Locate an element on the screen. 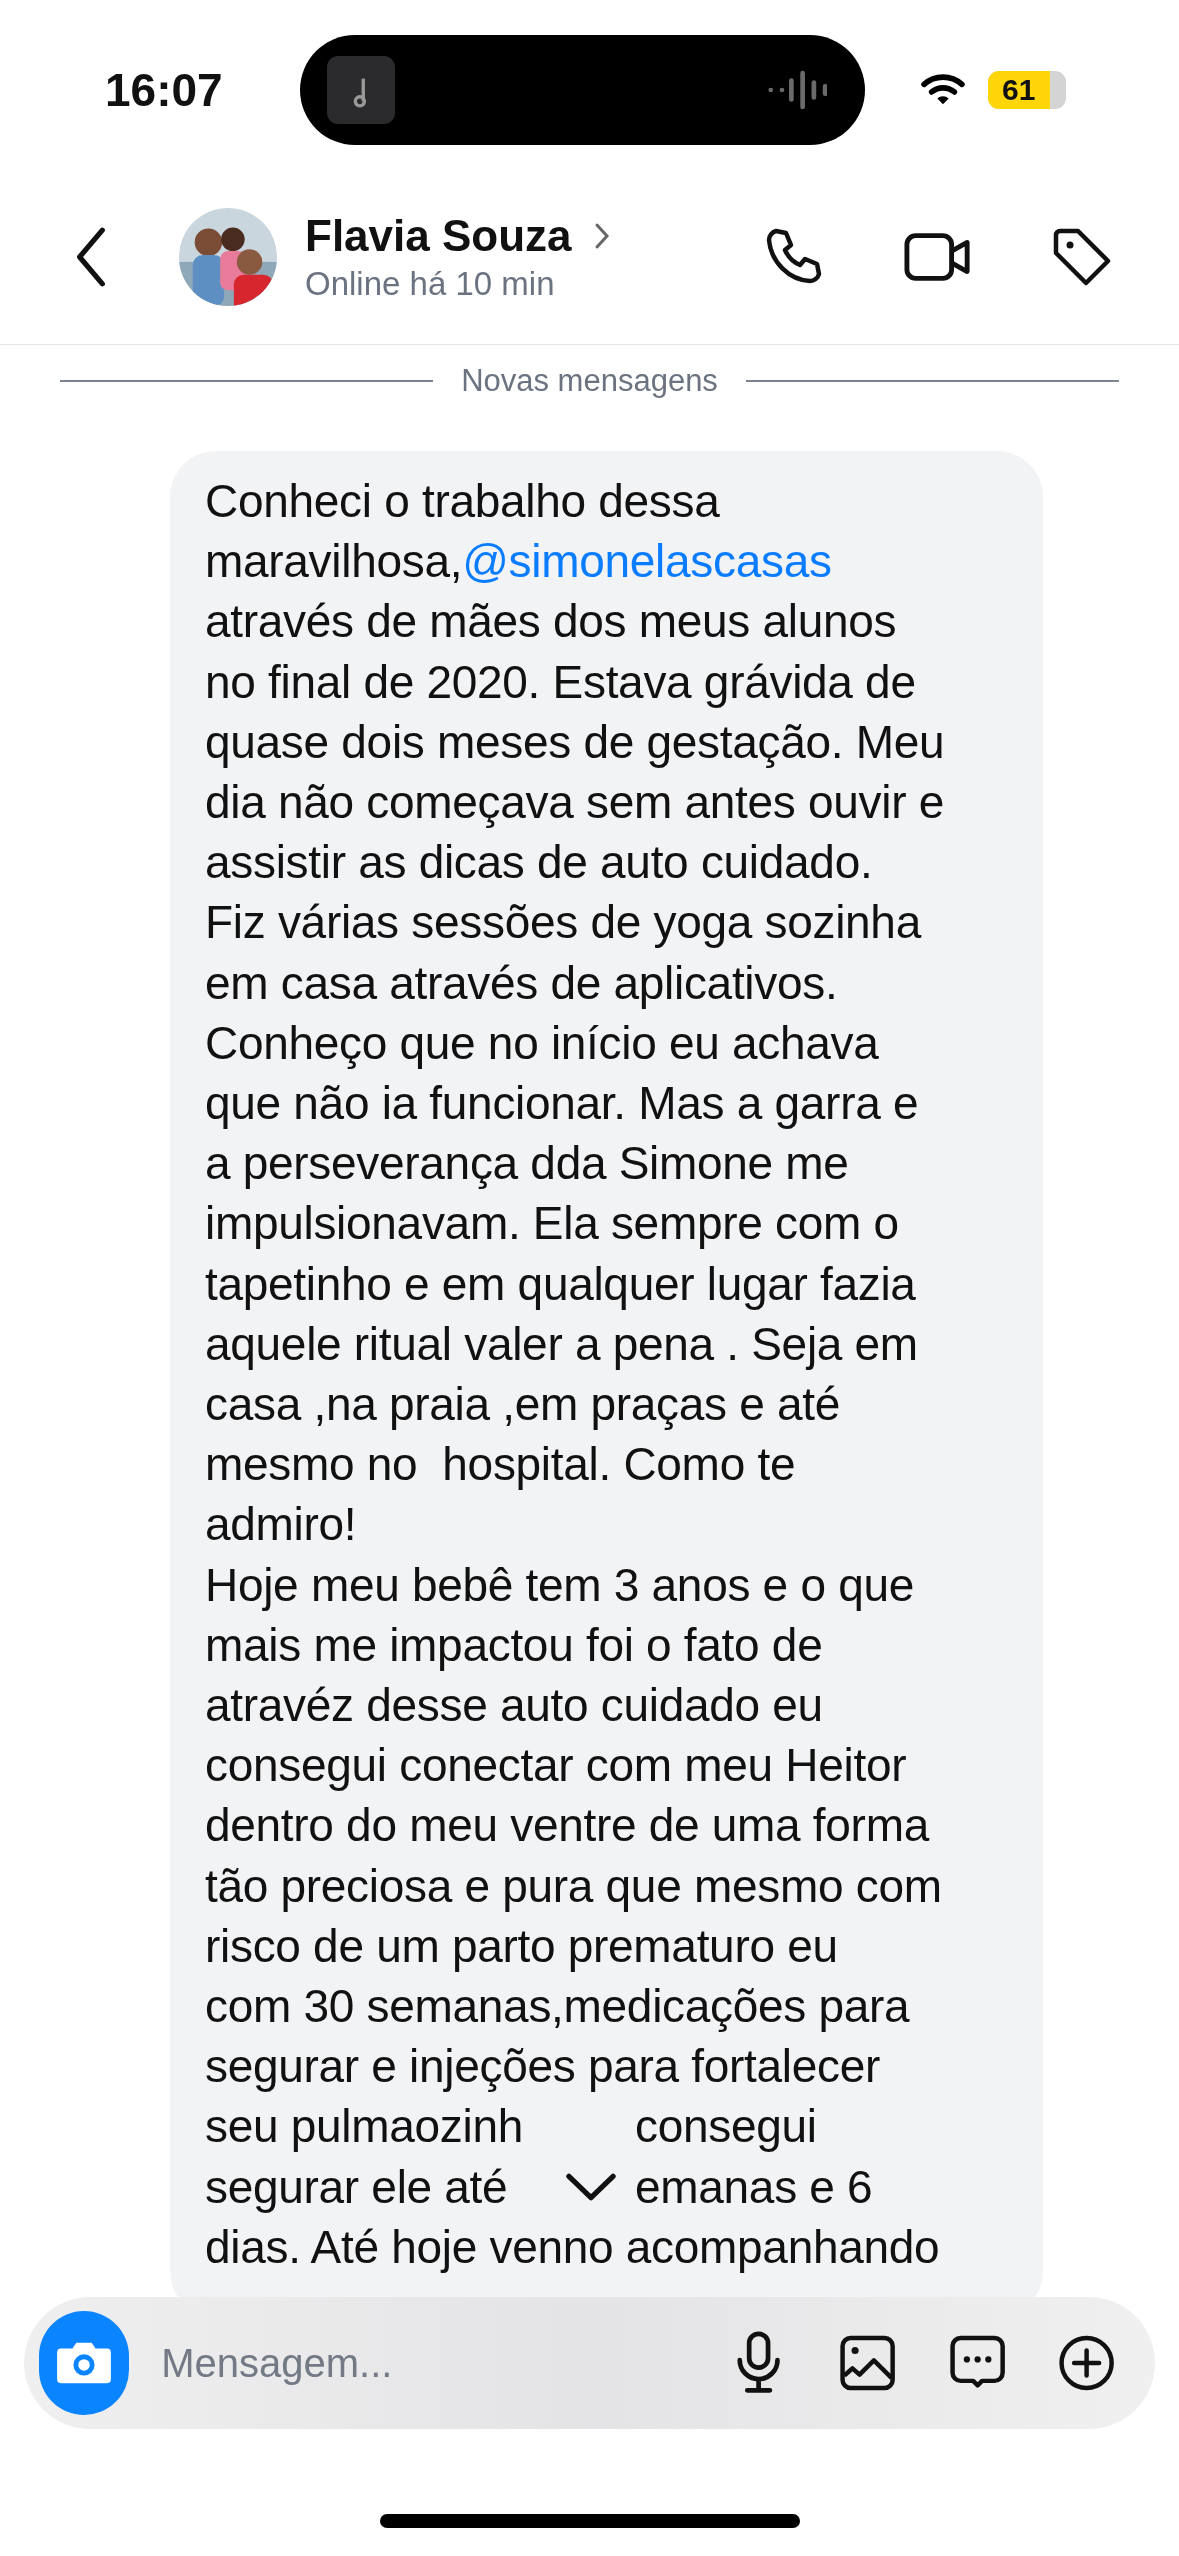 This screenshot has width=1179, height=2556. message-text: no final de 2020. Estava grávida de is located at coordinates (560, 682).